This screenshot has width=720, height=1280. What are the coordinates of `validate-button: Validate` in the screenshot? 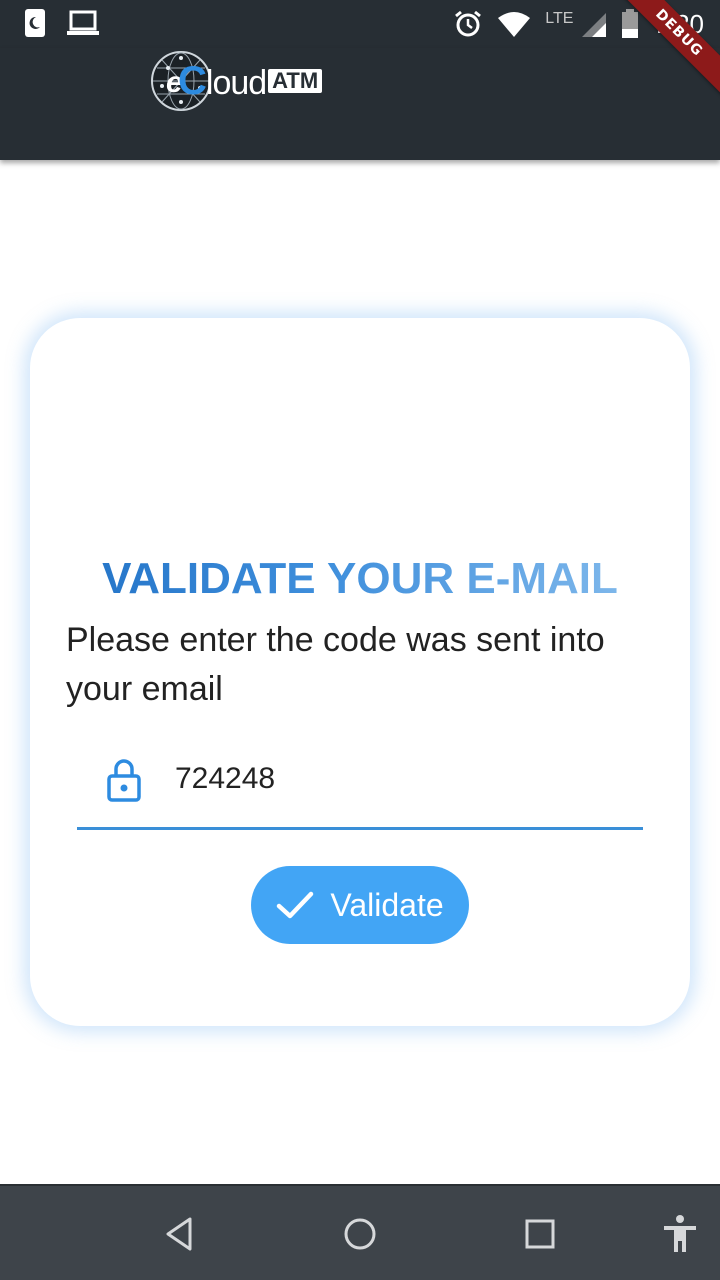 It's located at (360, 905).